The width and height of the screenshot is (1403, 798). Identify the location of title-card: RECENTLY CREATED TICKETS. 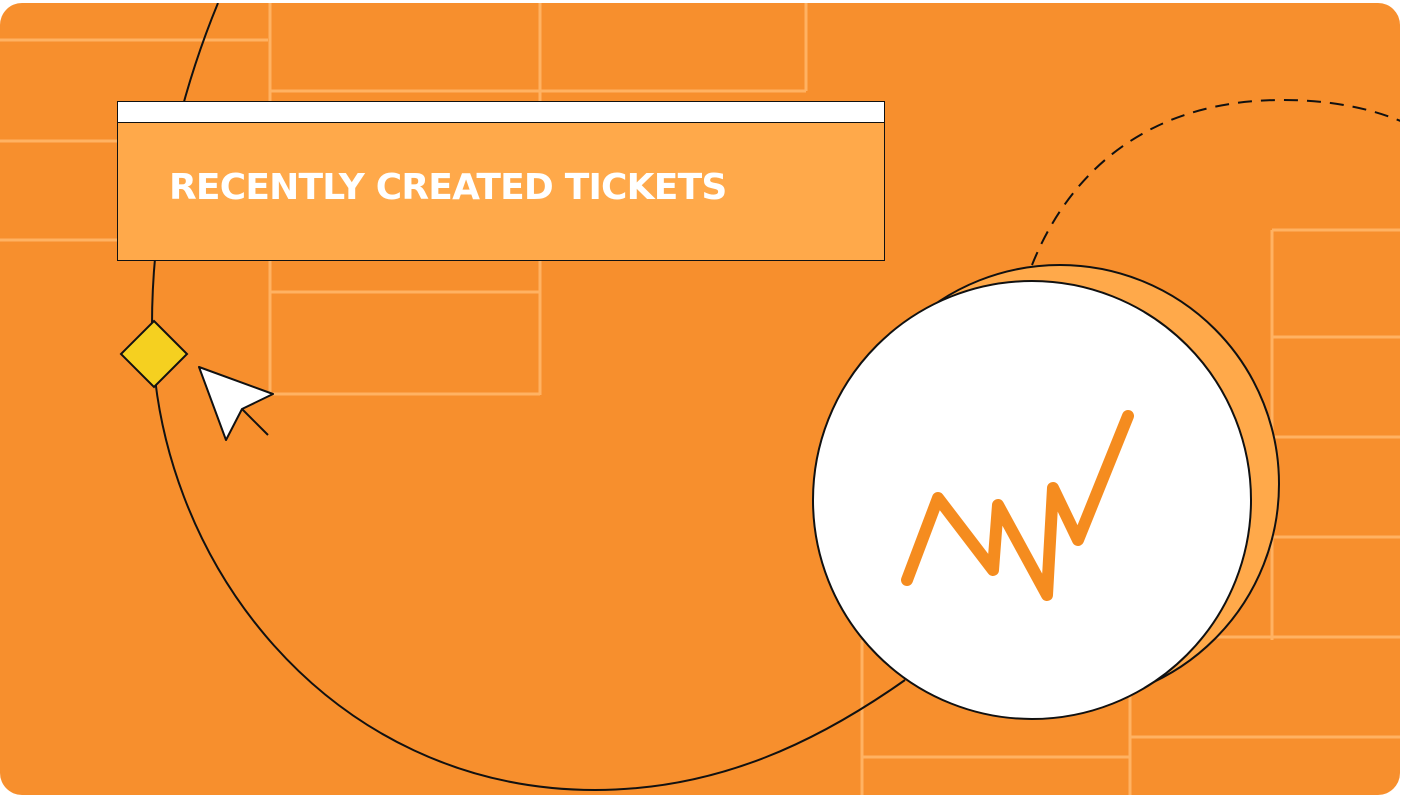
(501, 181).